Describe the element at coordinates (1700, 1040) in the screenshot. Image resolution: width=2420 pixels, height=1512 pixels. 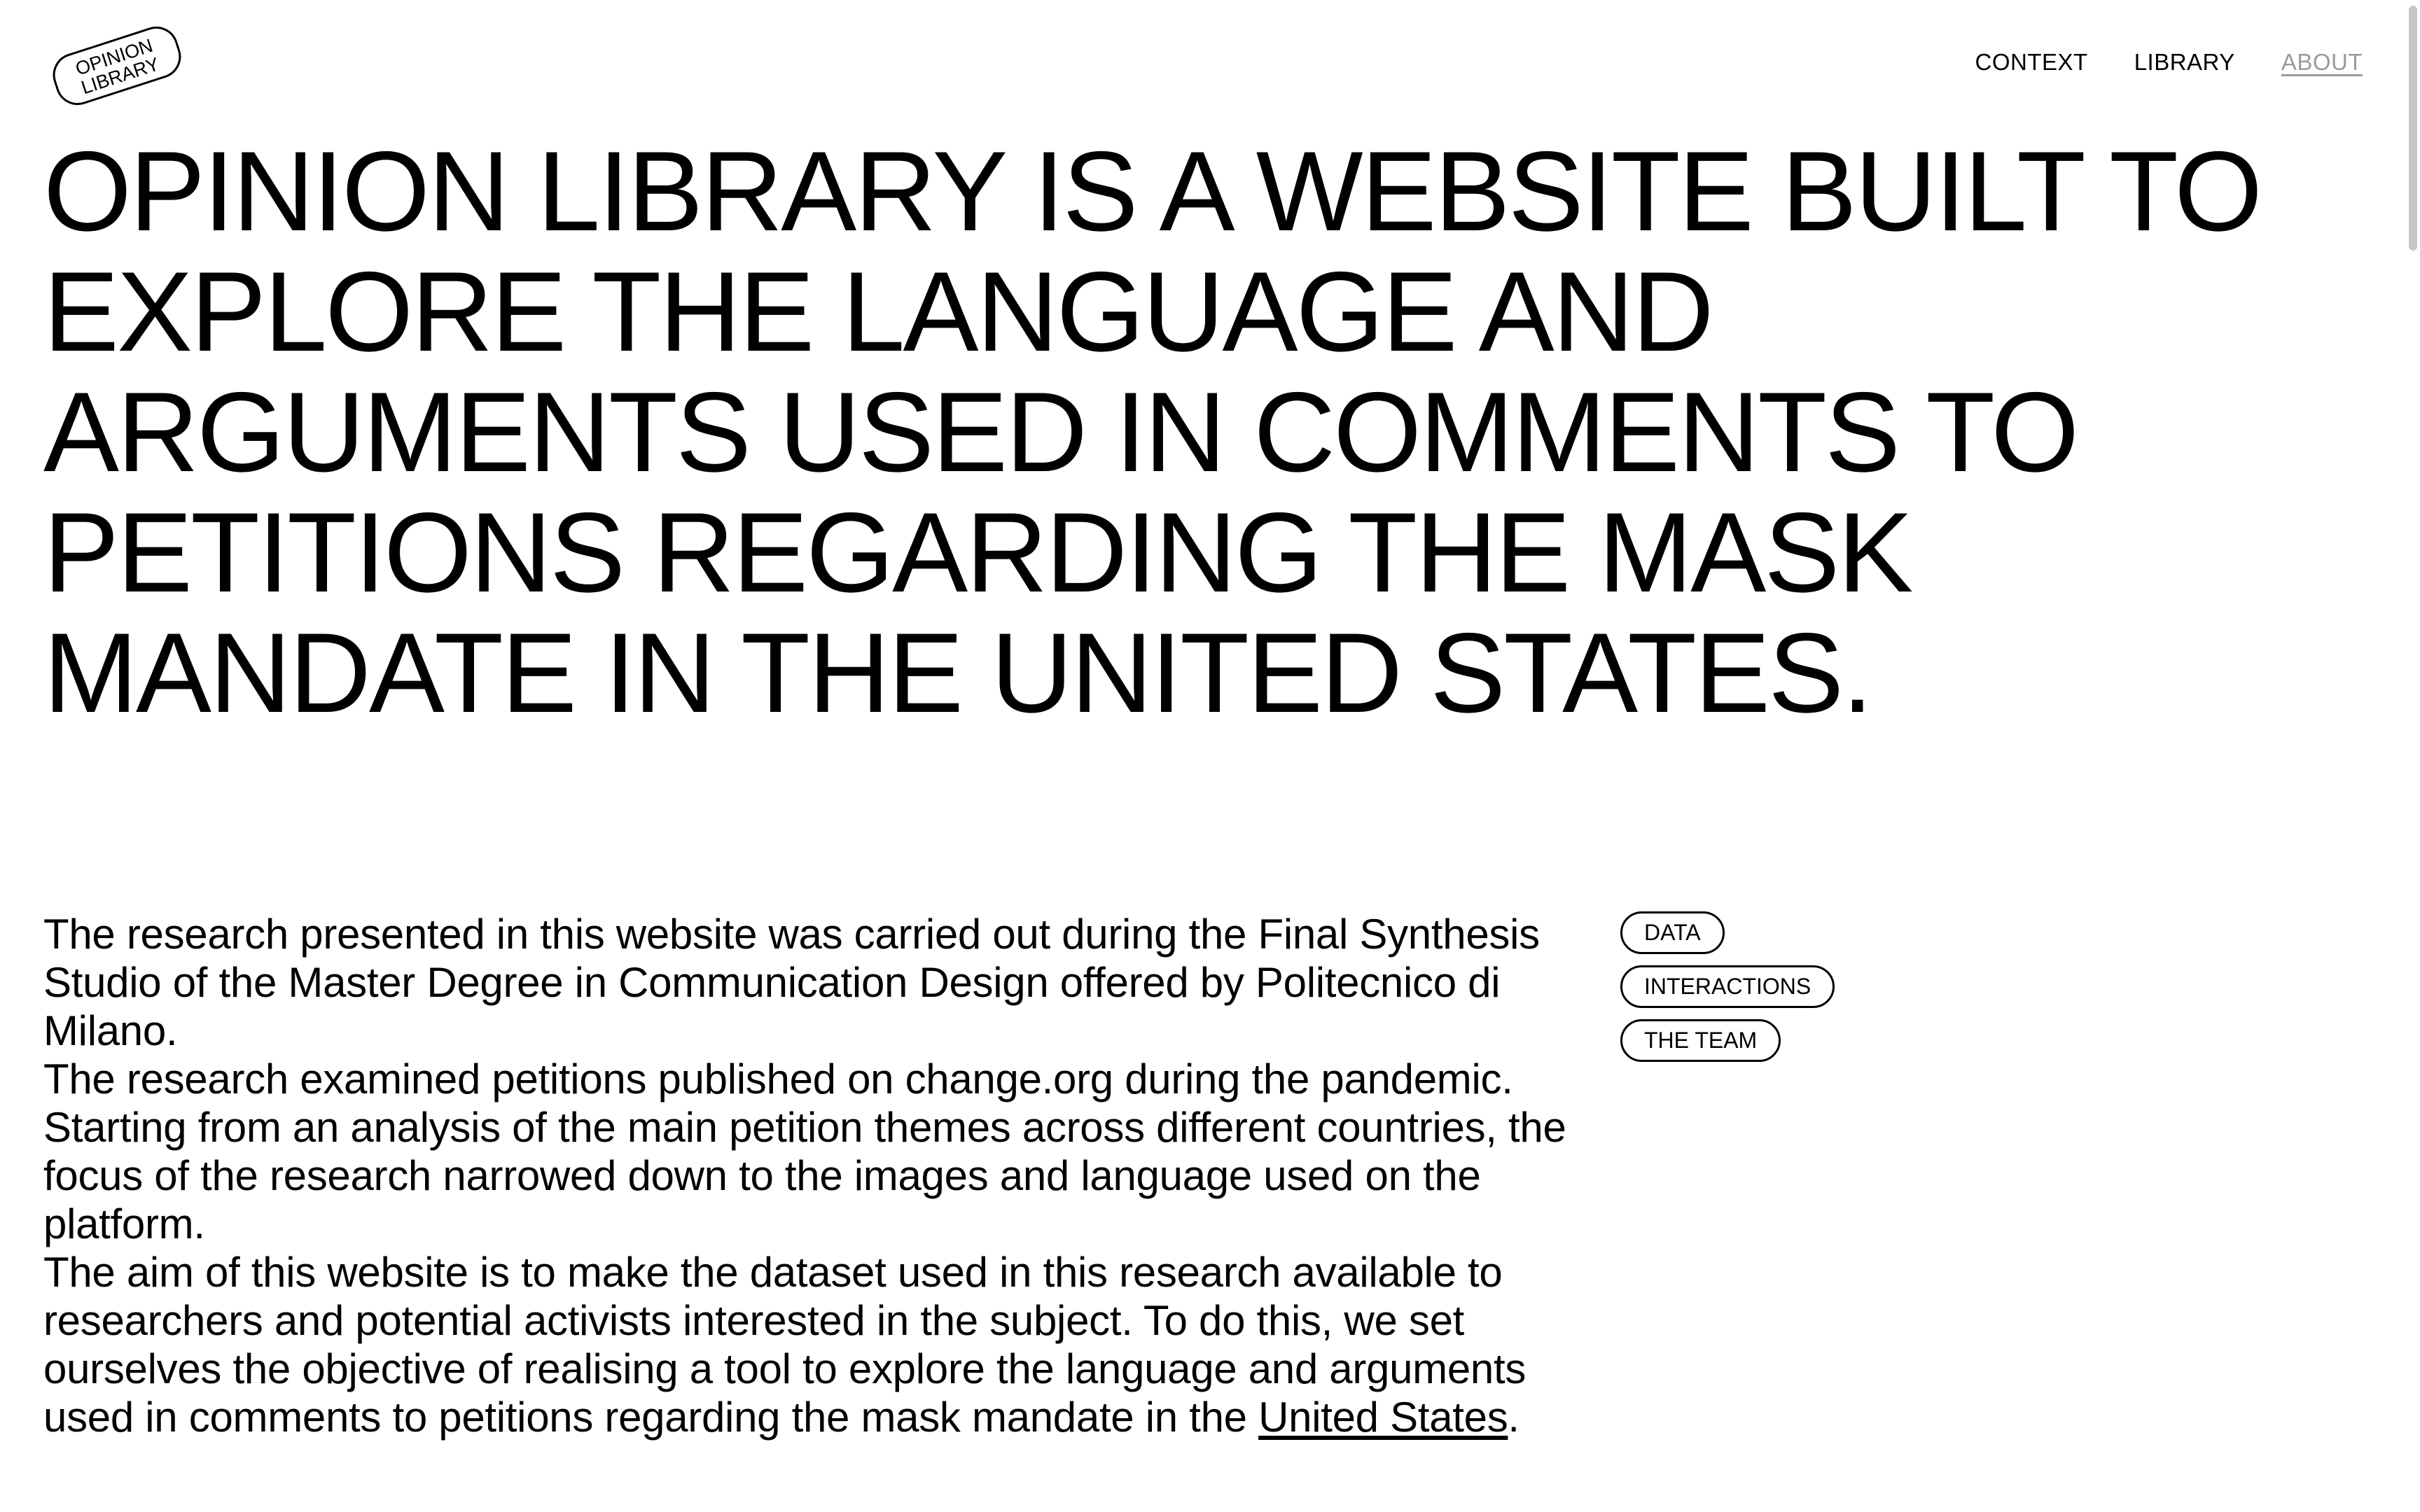
I see `tag-the-team-button: THE TEAM` at that location.